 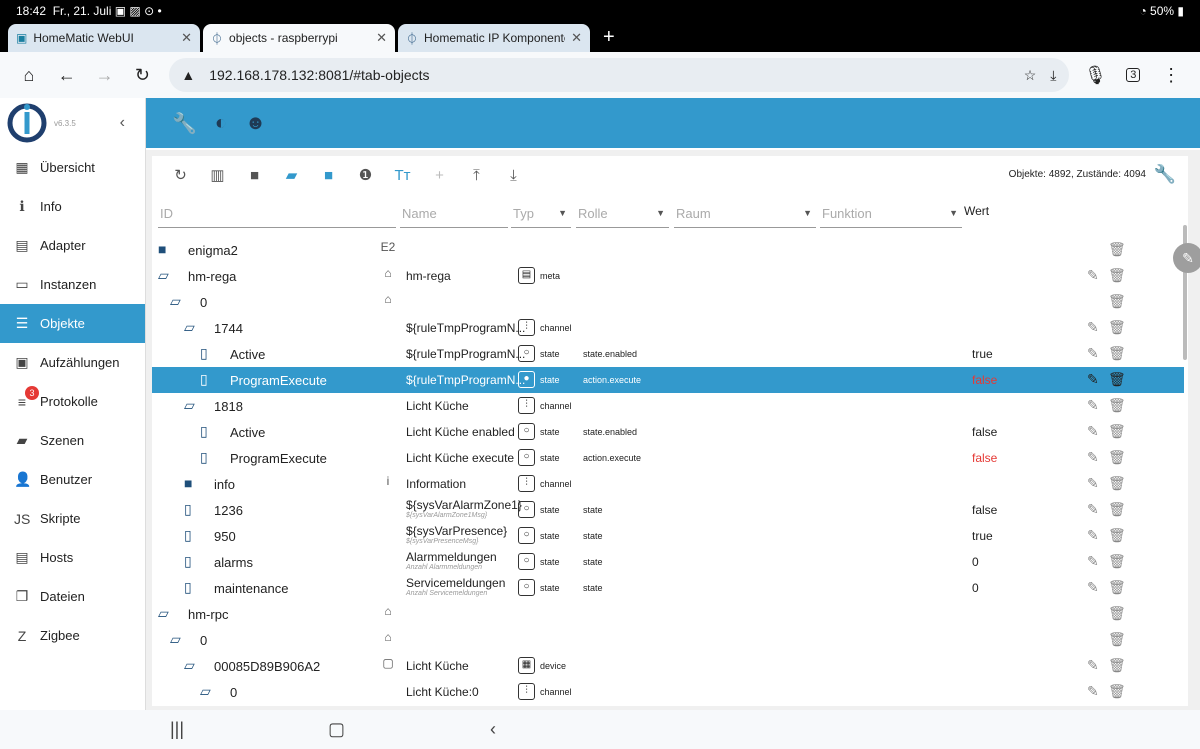 I want to click on table-row: ■ enigma2 E2 🗑, so click(x=668, y=250).